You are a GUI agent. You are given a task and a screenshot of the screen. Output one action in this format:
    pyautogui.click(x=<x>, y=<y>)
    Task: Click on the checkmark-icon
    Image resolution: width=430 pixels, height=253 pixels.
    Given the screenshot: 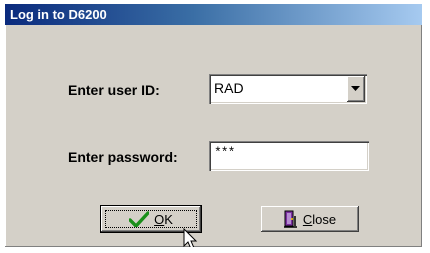 What is the action you would take?
    pyautogui.click(x=139, y=219)
    